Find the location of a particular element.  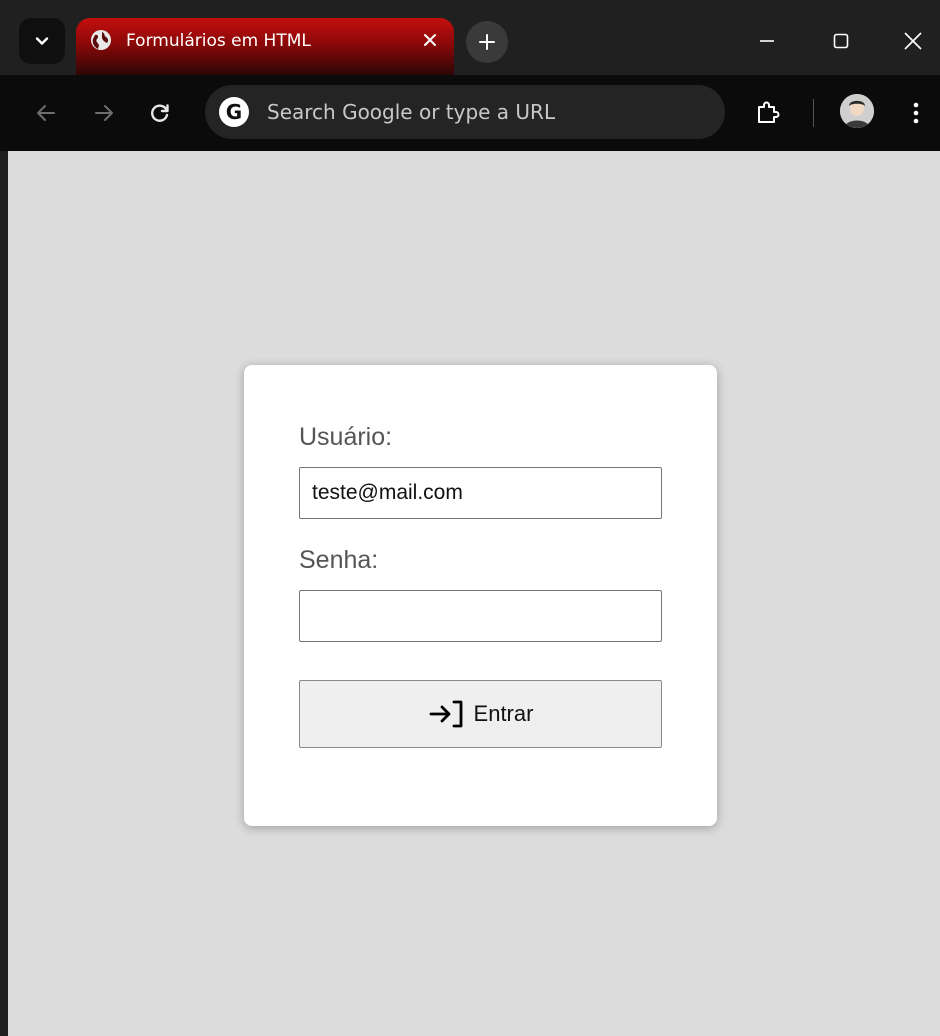

submit-button: Entrar is located at coordinates (480, 714).